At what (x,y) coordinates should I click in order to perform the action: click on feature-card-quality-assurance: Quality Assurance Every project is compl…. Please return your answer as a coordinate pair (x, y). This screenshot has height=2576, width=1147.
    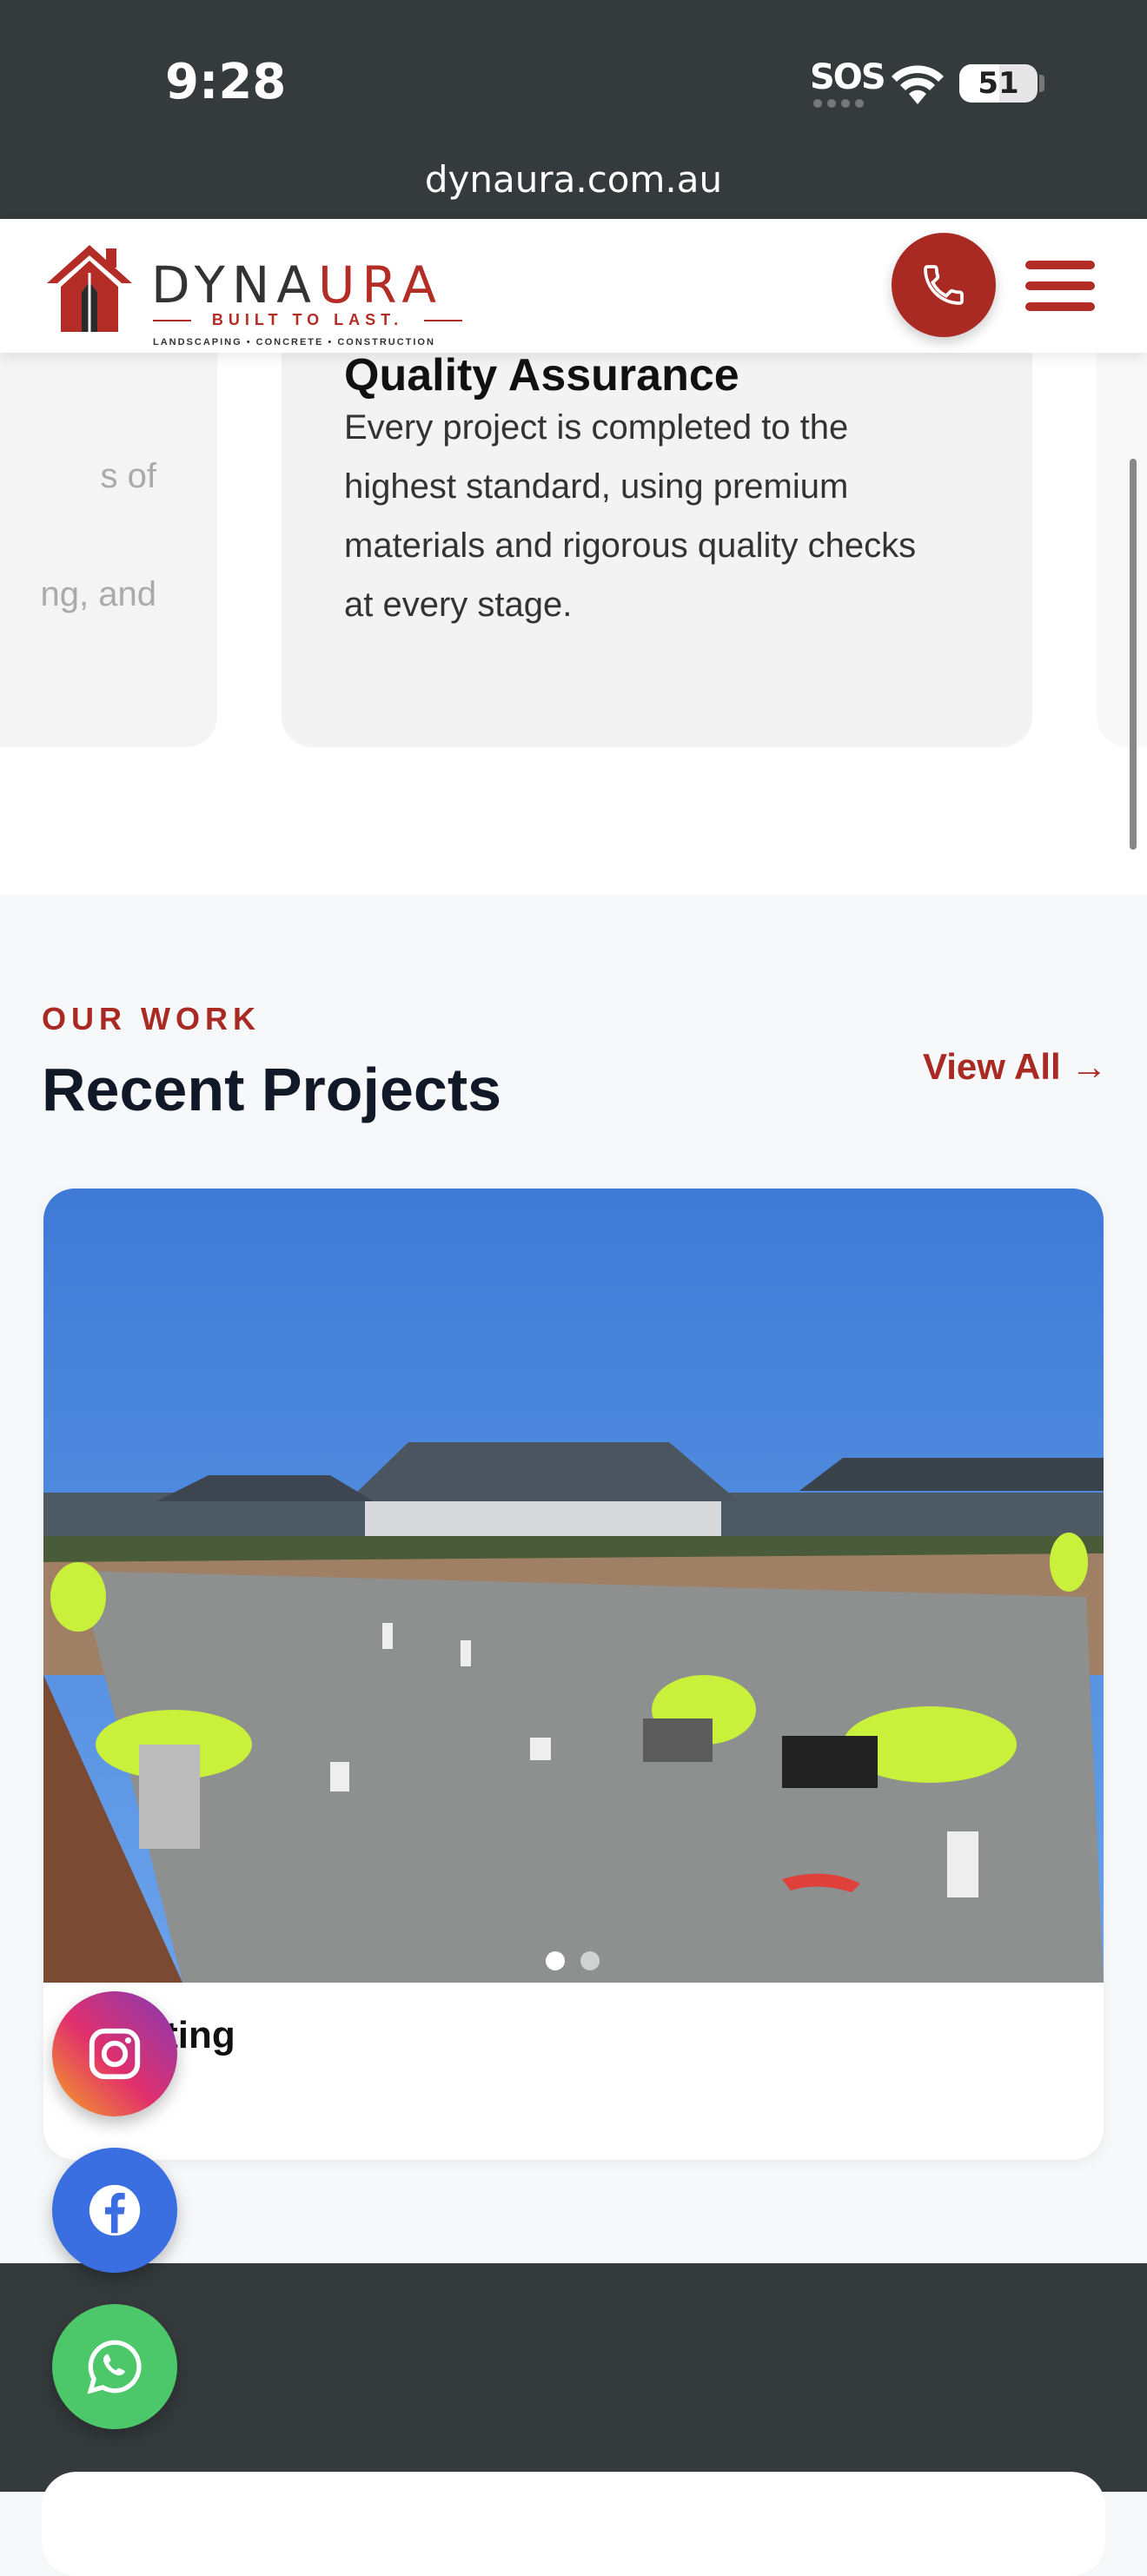
    Looking at the image, I should click on (657, 550).